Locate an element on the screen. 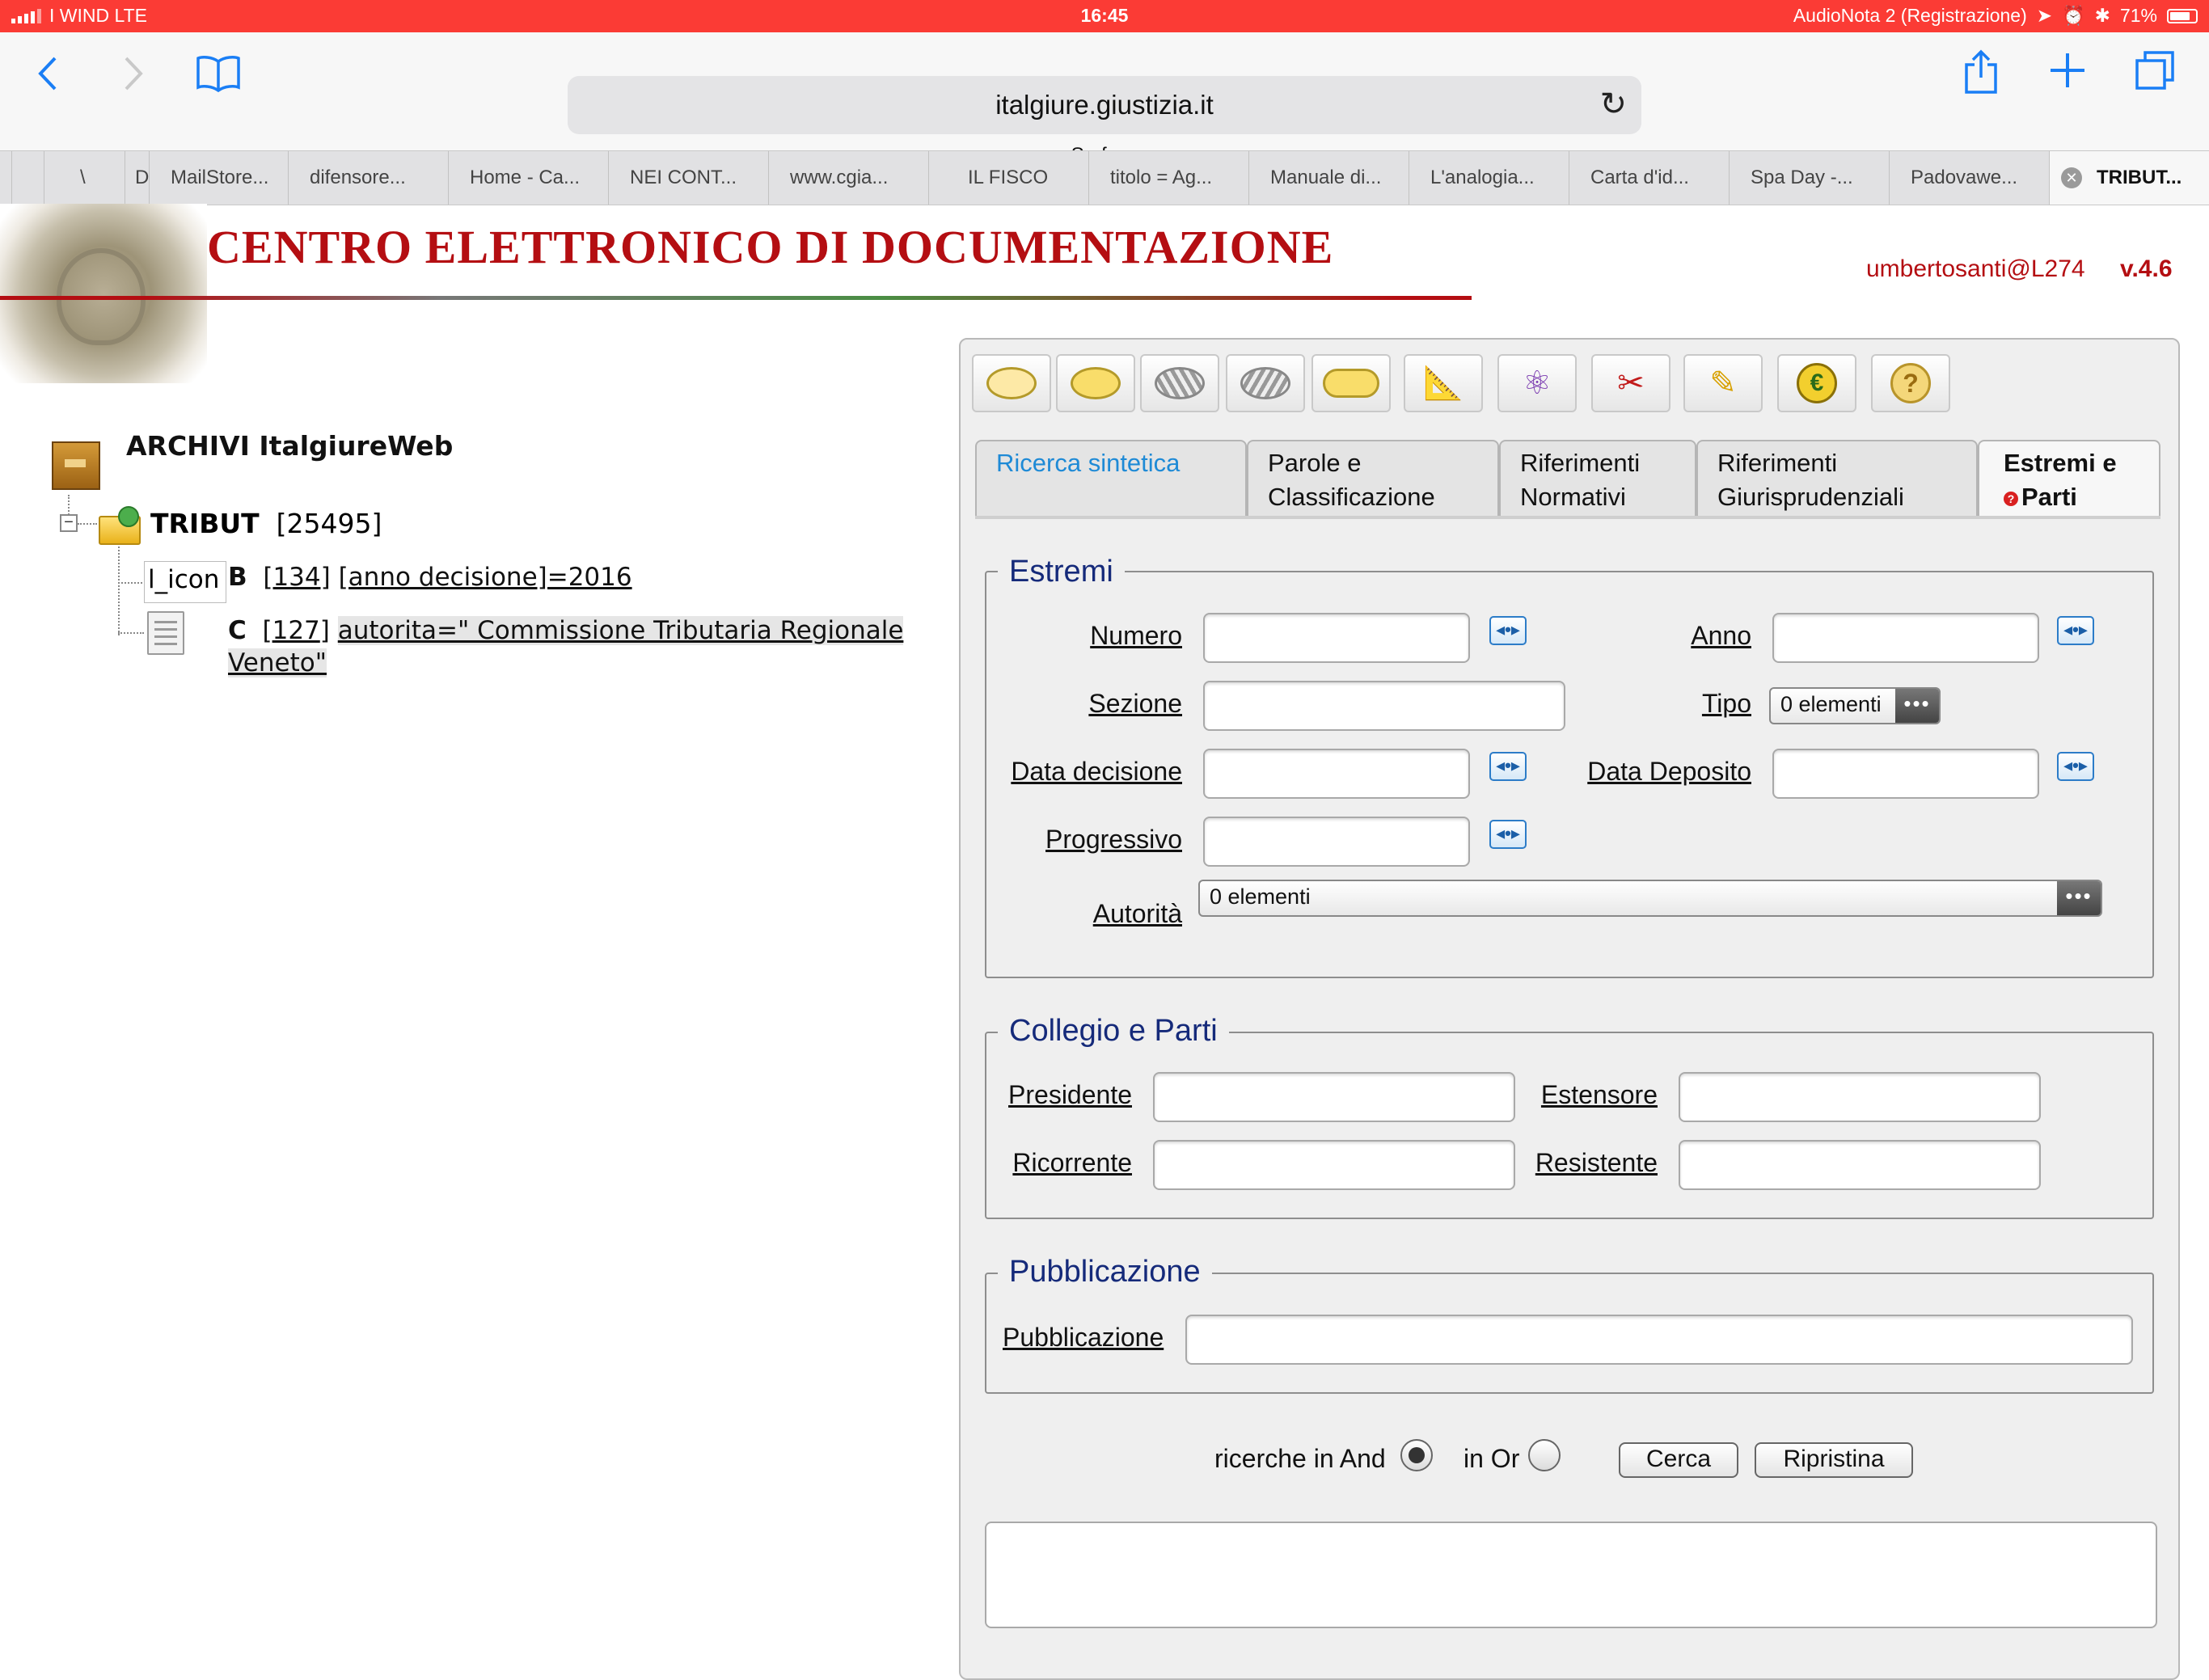  ellipse-outline-button is located at coordinates (1012, 383).